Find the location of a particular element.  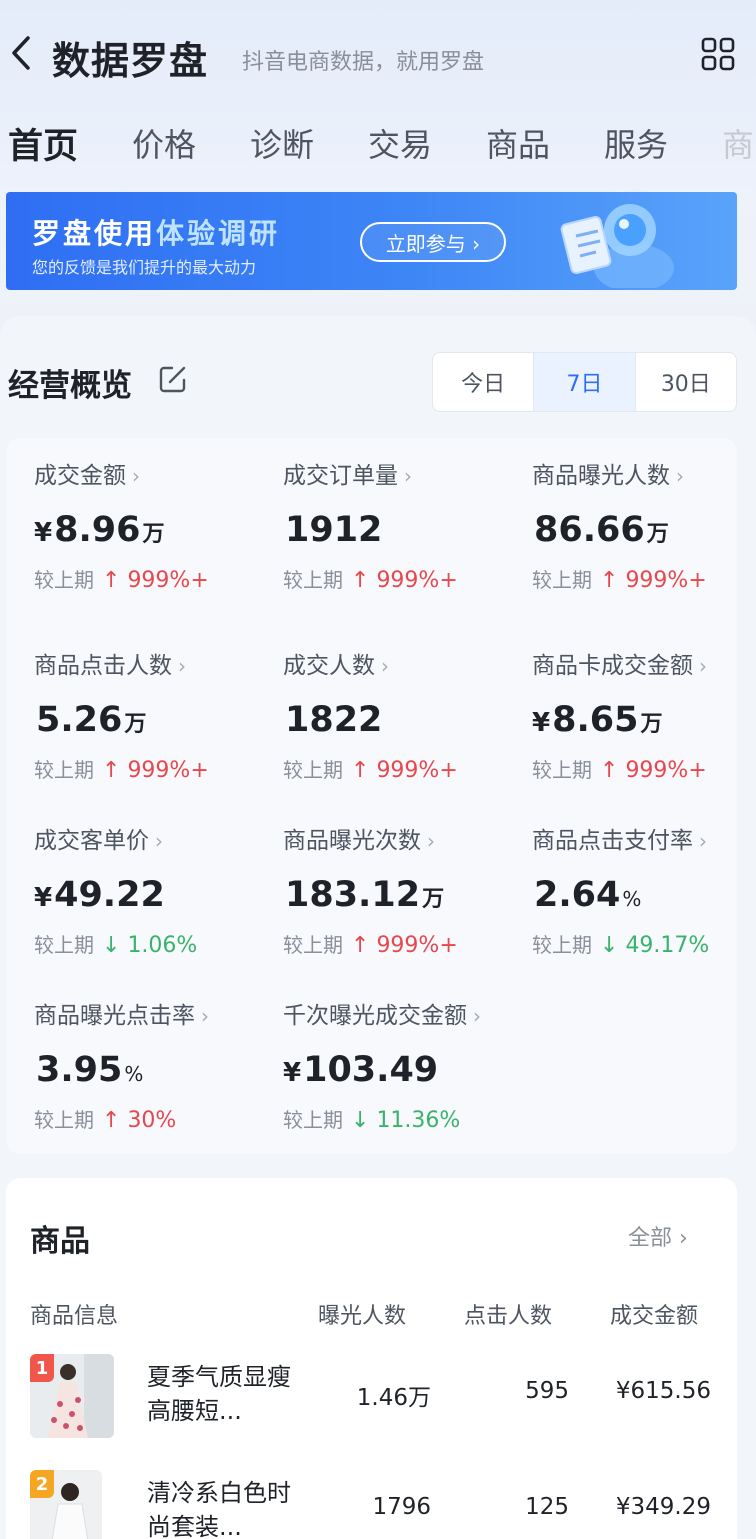

metric-label: 商品曝光次数 › is located at coordinates (403, 838).